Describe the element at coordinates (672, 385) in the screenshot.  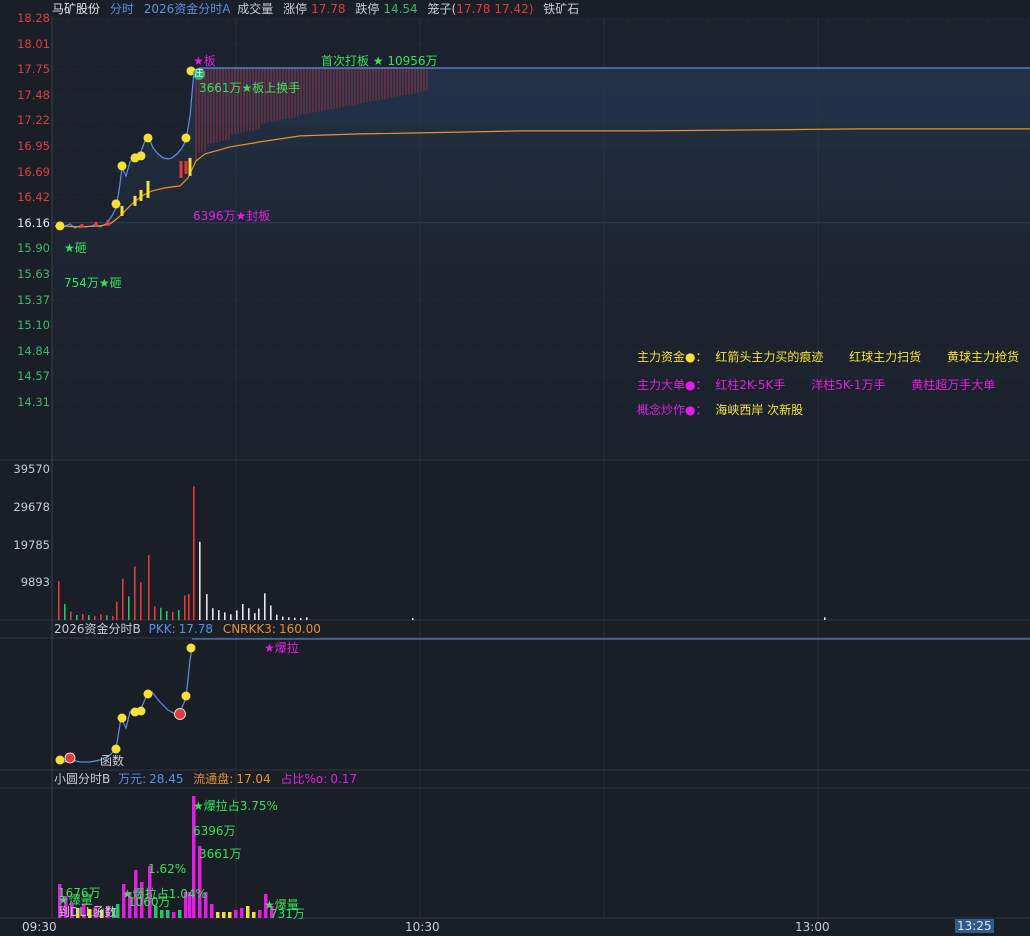
I see `legend-orders-title: 主力大单●：` at that location.